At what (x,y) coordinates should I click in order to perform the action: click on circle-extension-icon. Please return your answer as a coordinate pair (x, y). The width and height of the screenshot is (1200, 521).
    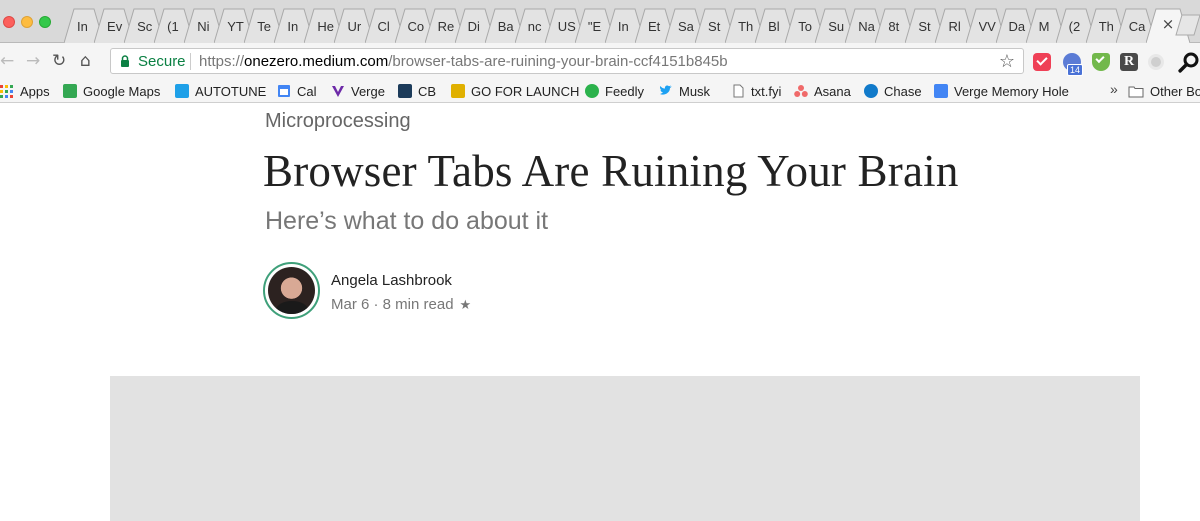
    Looking at the image, I should click on (1156, 62).